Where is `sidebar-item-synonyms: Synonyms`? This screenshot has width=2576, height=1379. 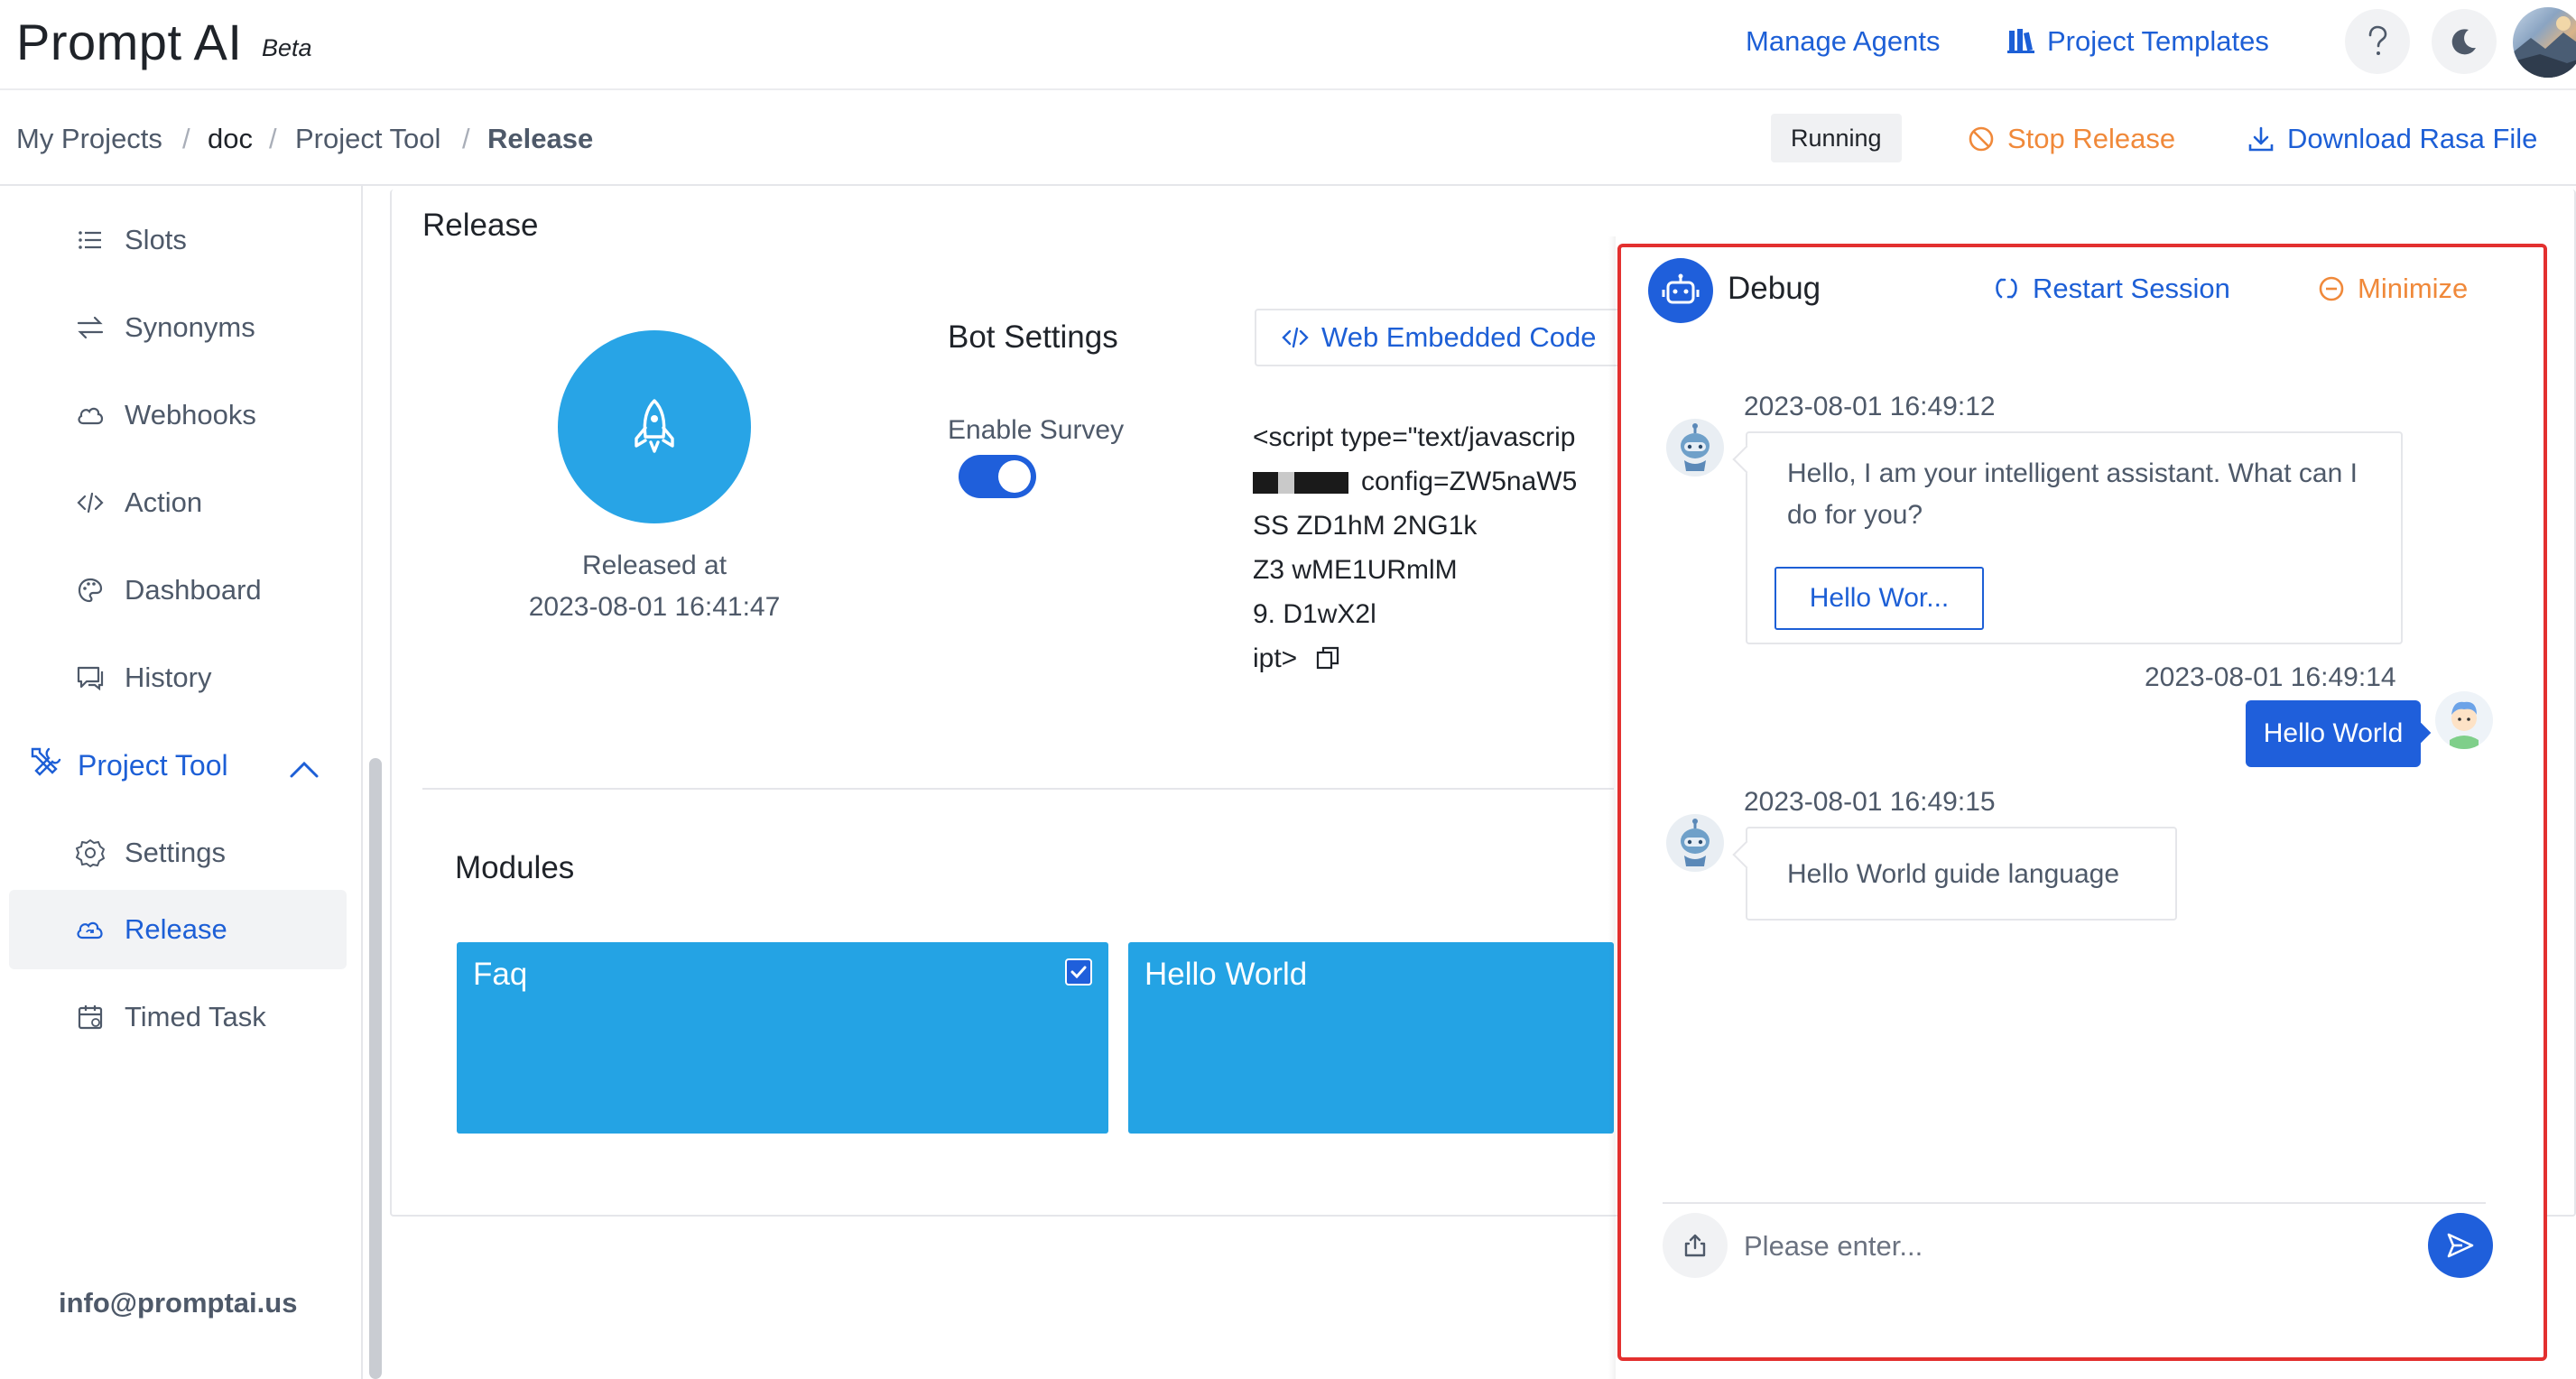
sidebar-item-synonyms: Synonyms is located at coordinates (178, 327).